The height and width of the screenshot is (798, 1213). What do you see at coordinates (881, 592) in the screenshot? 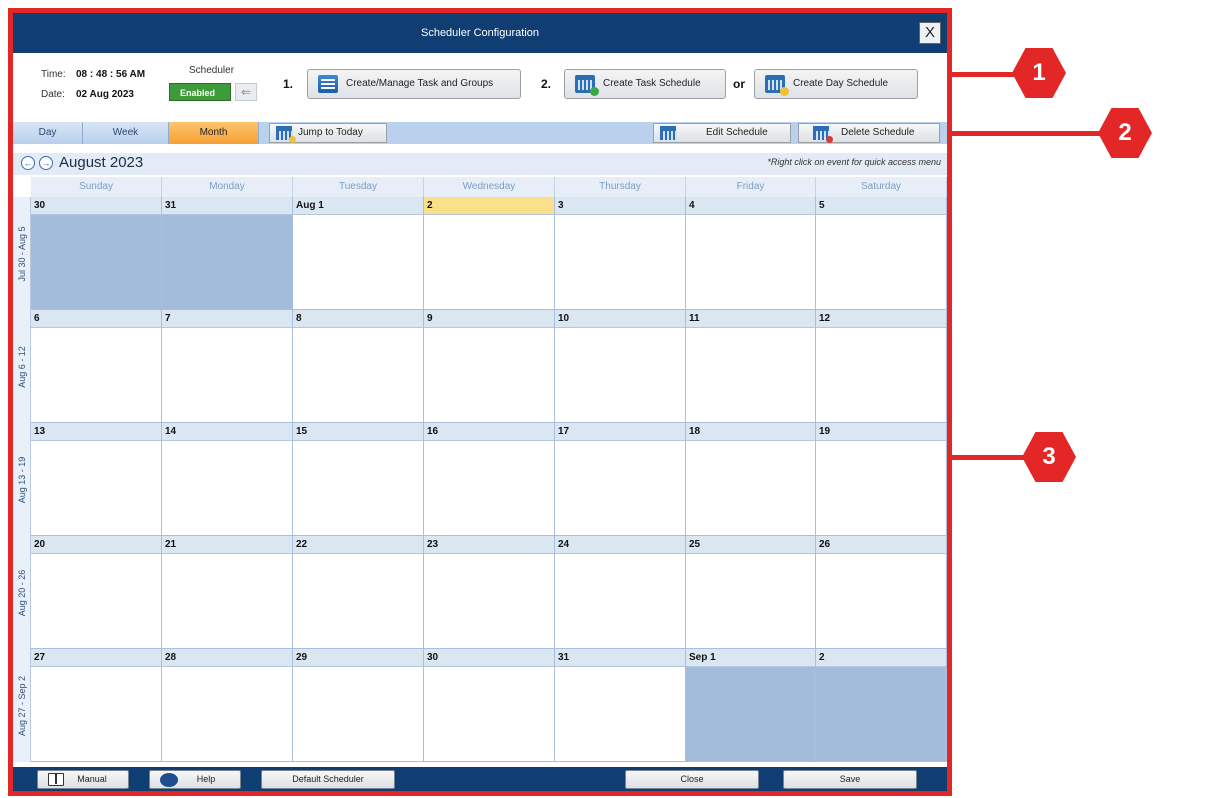
I see `day-cell: 26` at bounding box center [881, 592].